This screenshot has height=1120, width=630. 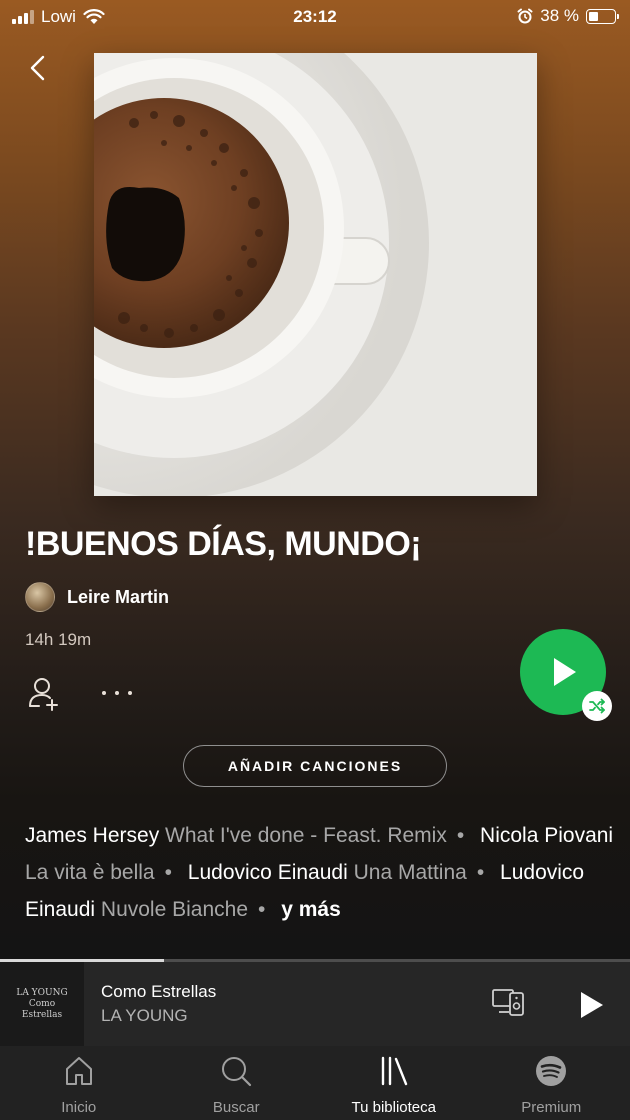 I want to click on mini-play-button, so click(x=590, y=1005).